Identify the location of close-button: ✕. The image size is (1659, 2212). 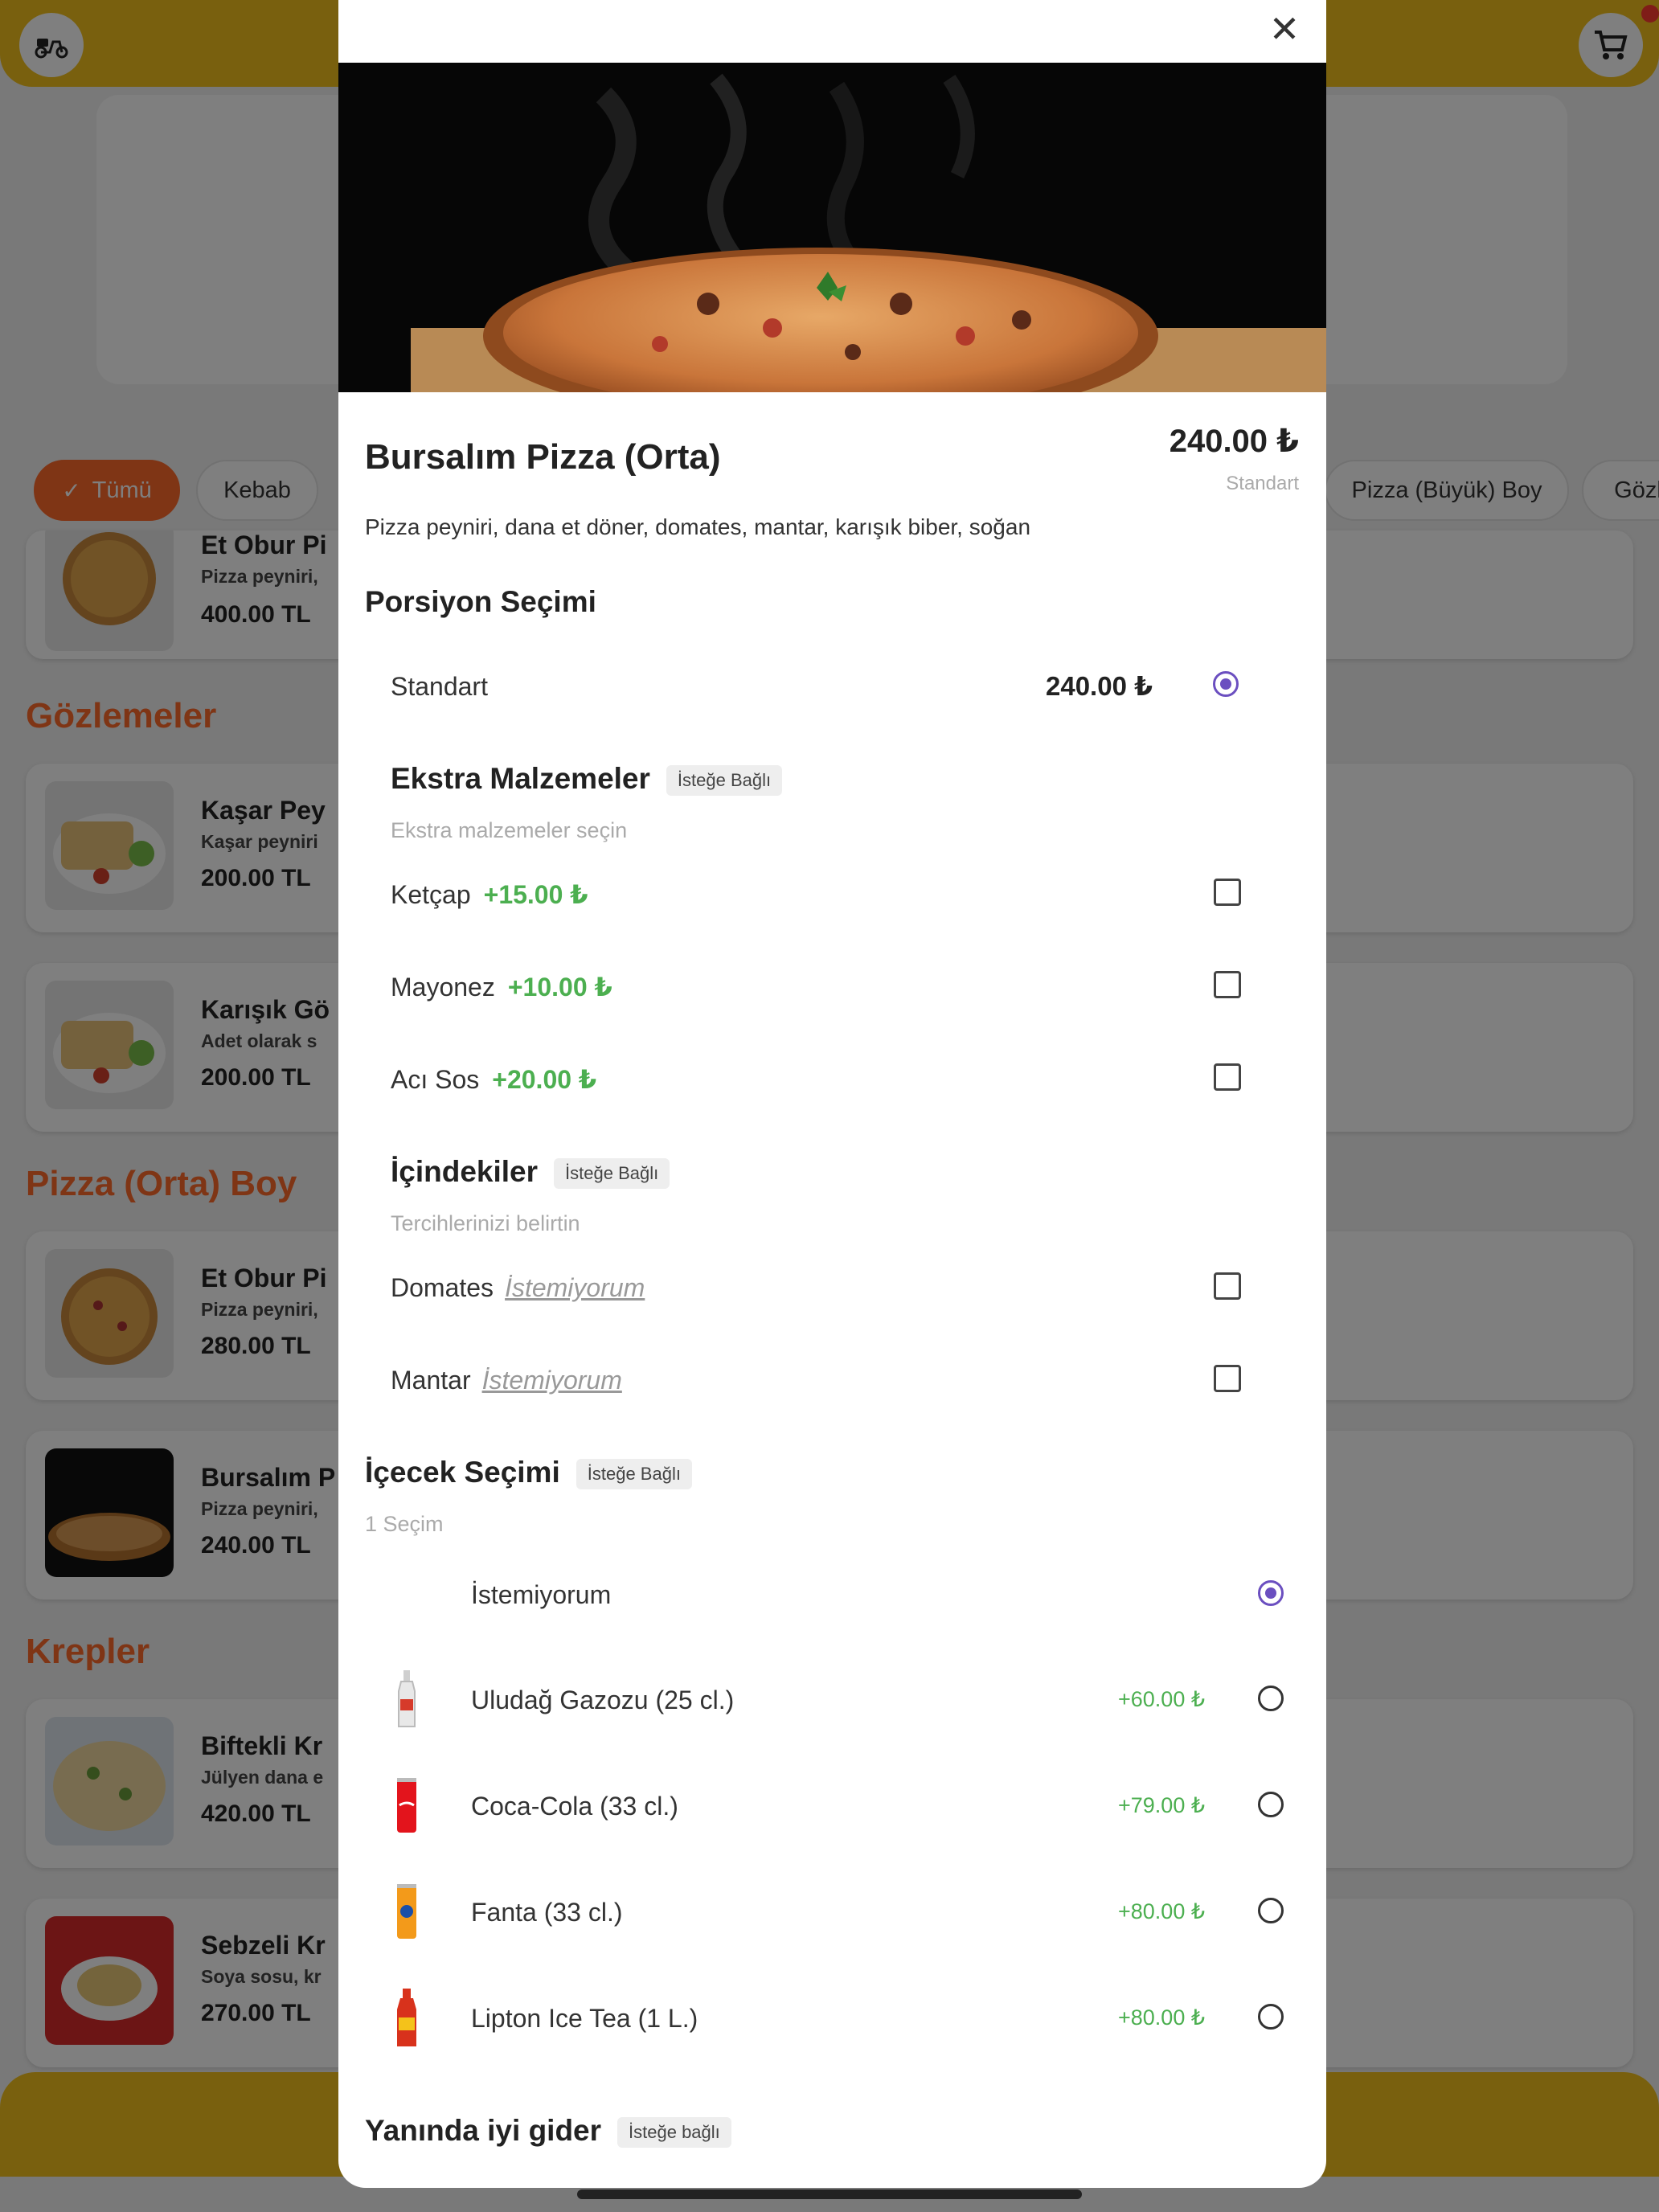
(1284, 29).